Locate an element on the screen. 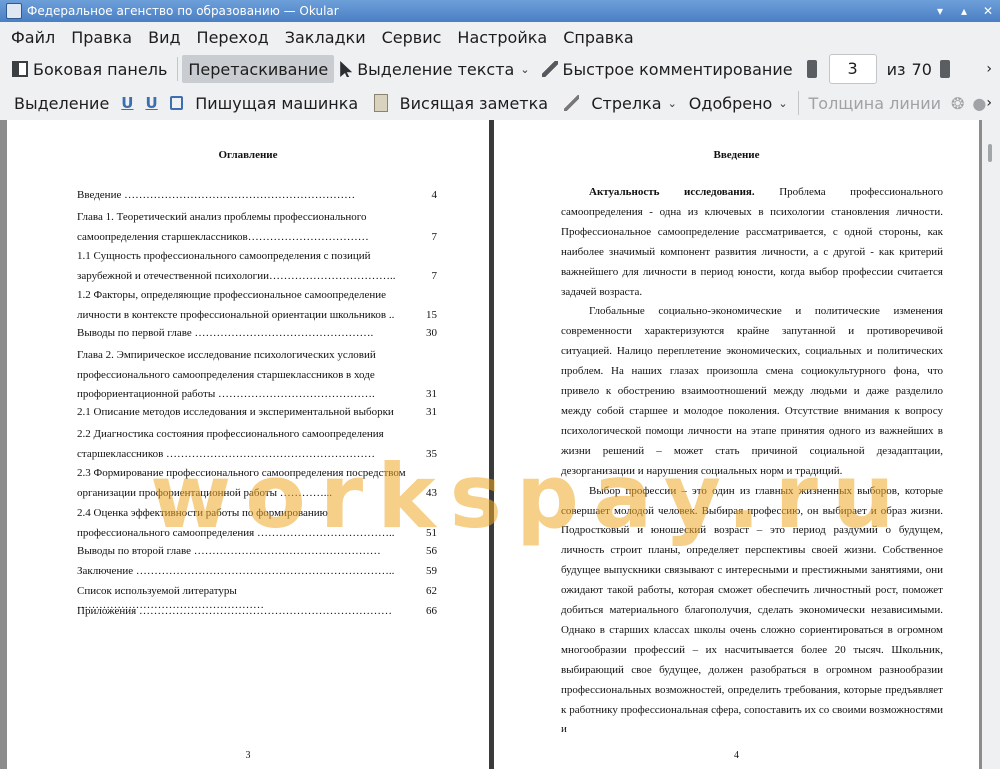 Image resolution: width=1000 pixels, height=769 pixels. text-select-label: Выделение текста is located at coordinates (436, 69).